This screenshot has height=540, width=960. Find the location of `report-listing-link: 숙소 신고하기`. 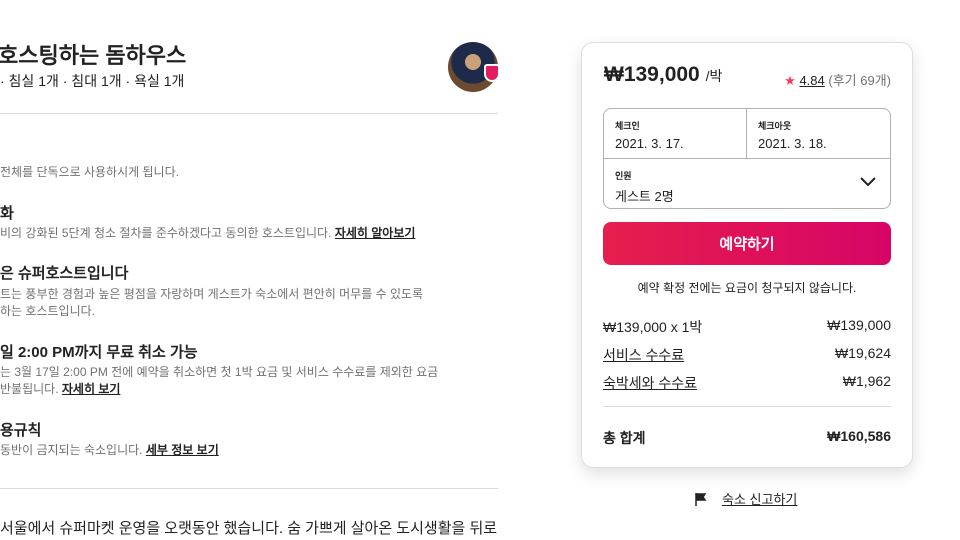

report-listing-link: 숙소 신고하기 is located at coordinates (759, 498).